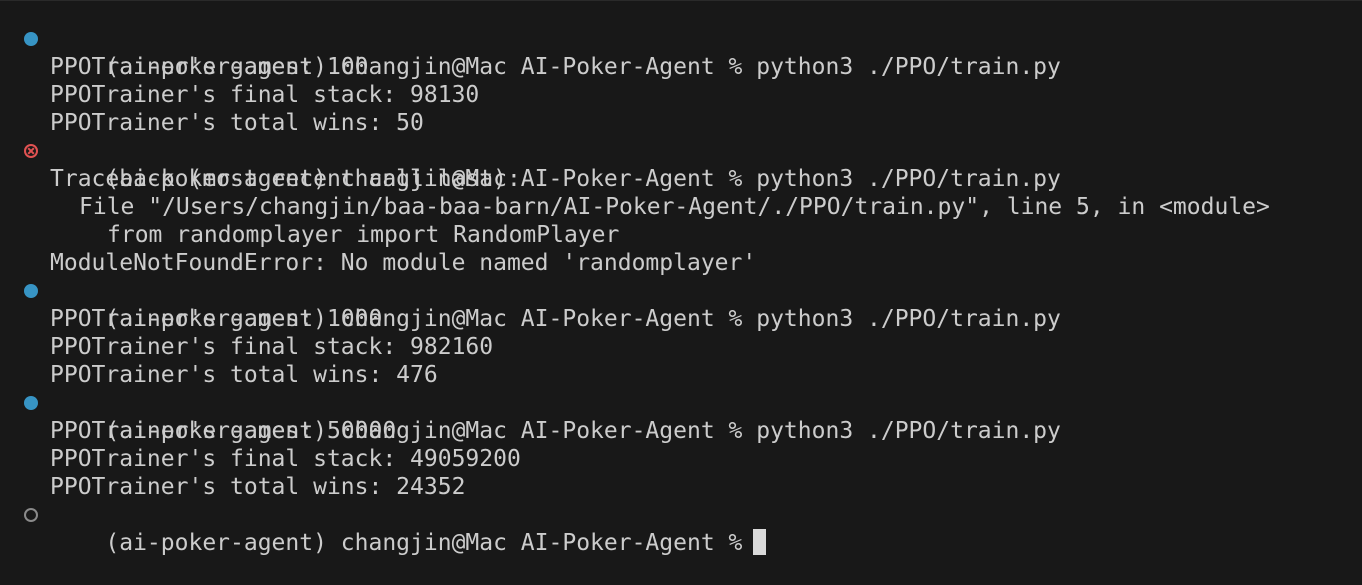 The image size is (1362, 585). What do you see at coordinates (237, 123) in the screenshot?
I see `output-line: PPOTrainer's total wins: 50` at bounding box center [237, 123].